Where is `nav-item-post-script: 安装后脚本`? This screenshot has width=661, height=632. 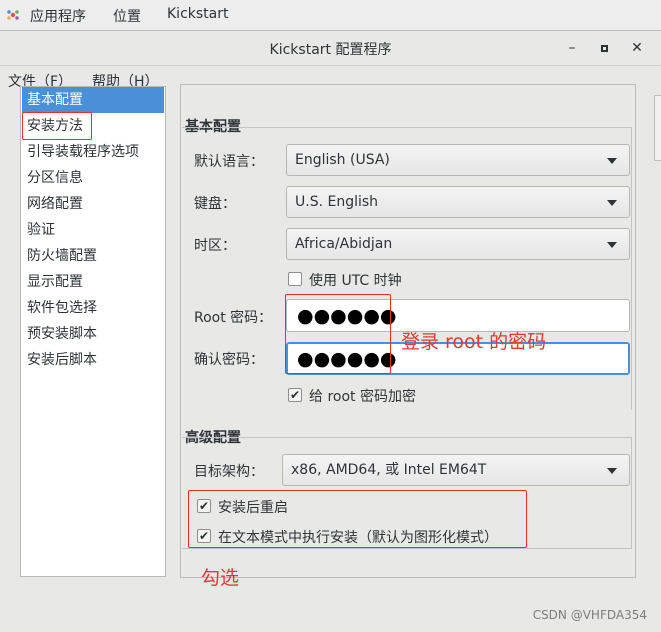
nav-item-post-script: 安装后脚本 is located at coordinates (93, 360).